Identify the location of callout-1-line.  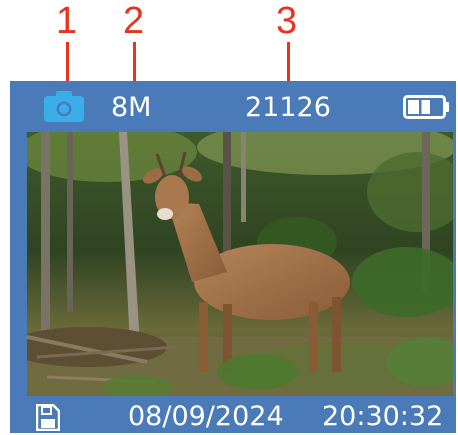
(67, 62).